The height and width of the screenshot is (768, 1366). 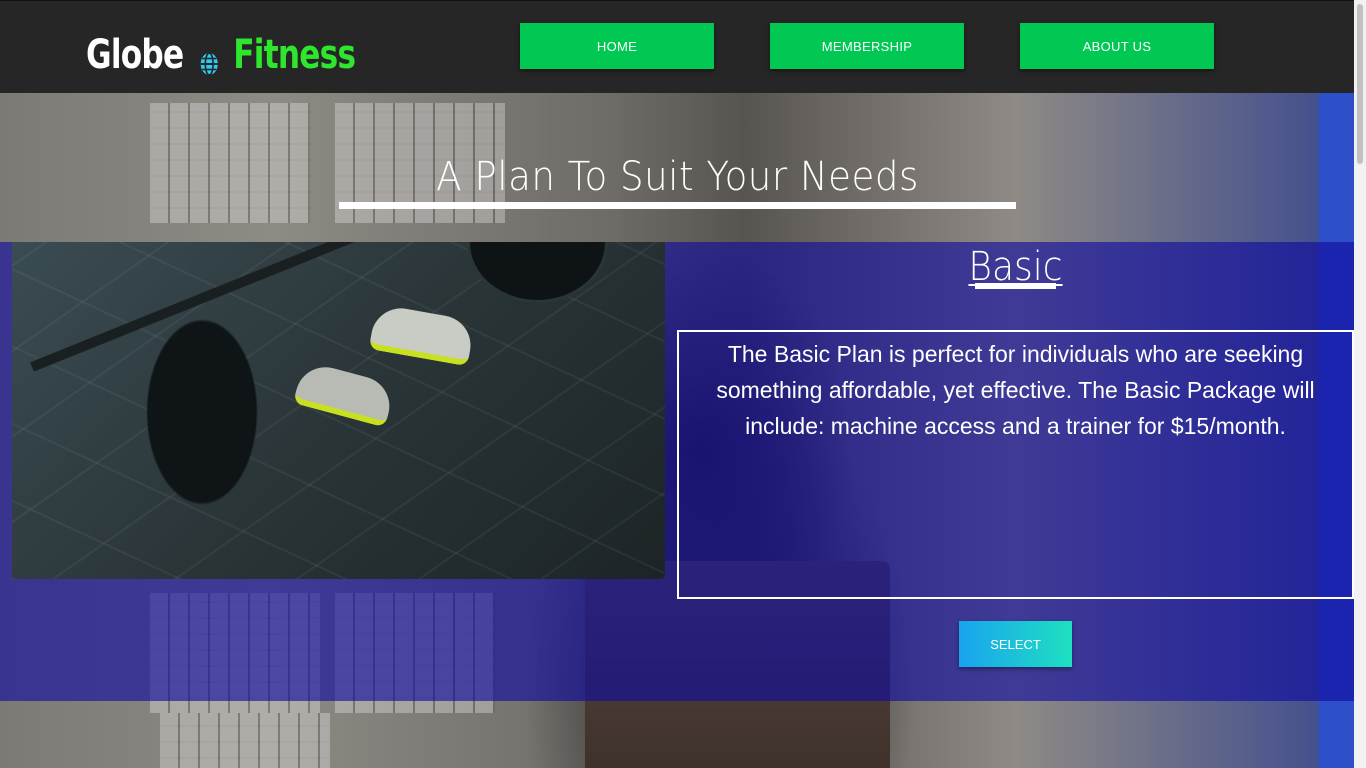 I want to click on logo-text-globe: Globe, so click(x=135, y=55).